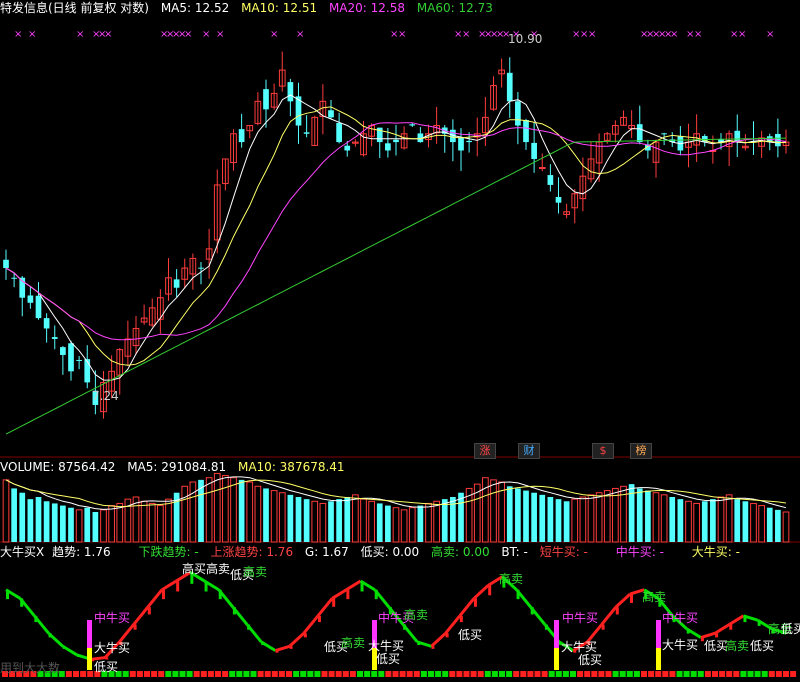 This screenshot has width=800, height=682. Describe the element at coordinates (168, 552) in the screenshot. I see `down-trend-label: 下跌趋势: -` at that location.